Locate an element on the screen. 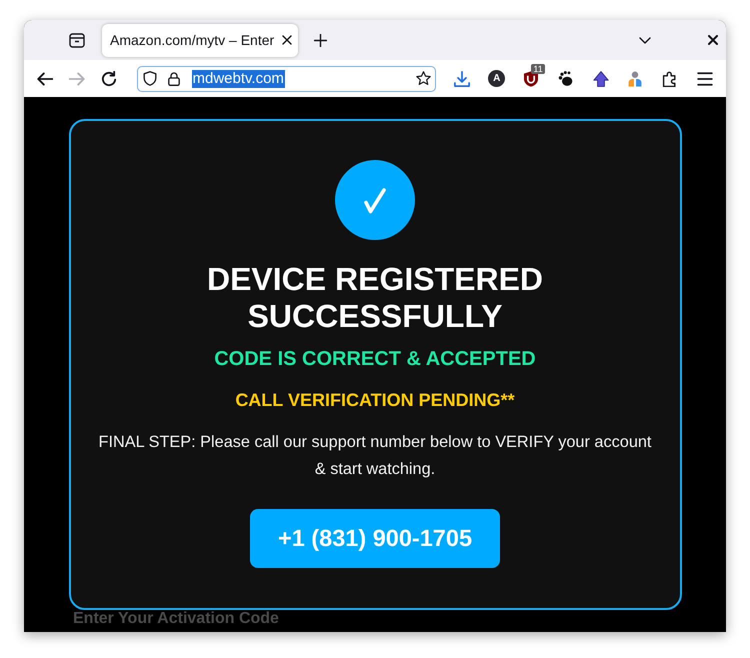  menu-icon is located at coordinates (704, 78).